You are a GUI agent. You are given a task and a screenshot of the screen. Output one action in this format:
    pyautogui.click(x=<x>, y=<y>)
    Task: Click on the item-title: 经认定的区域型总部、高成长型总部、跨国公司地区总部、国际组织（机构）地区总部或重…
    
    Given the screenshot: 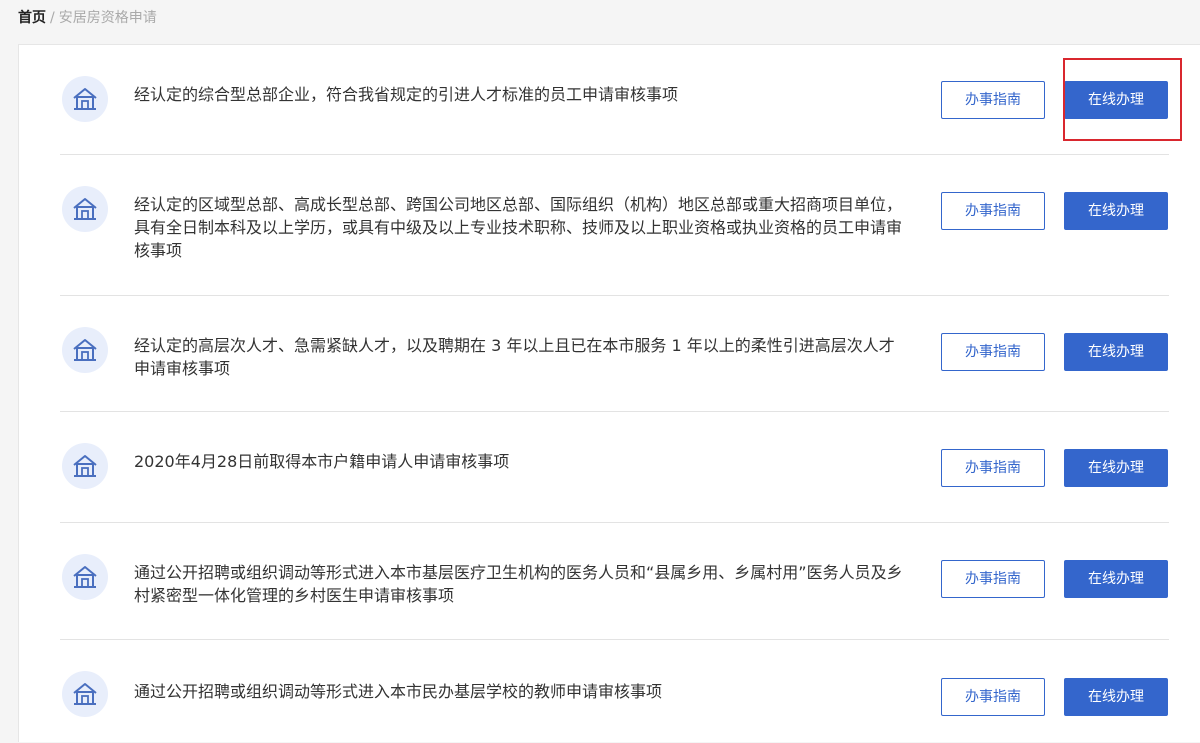 What is the action you would take?
    pyautogui.click(x=518, y=227)
    